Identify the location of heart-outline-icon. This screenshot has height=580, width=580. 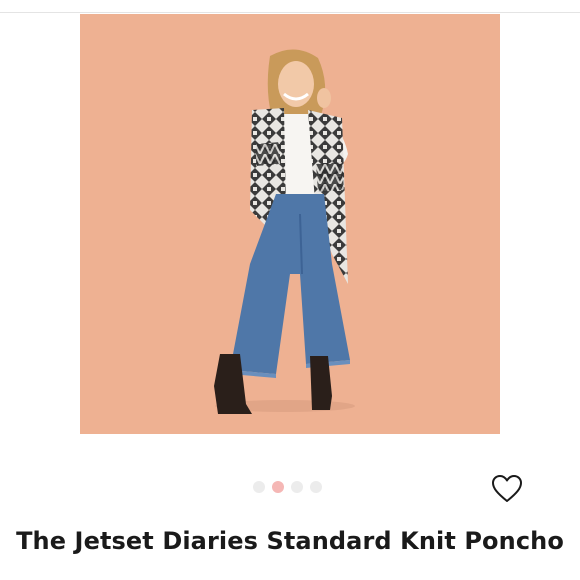
(507, 488).